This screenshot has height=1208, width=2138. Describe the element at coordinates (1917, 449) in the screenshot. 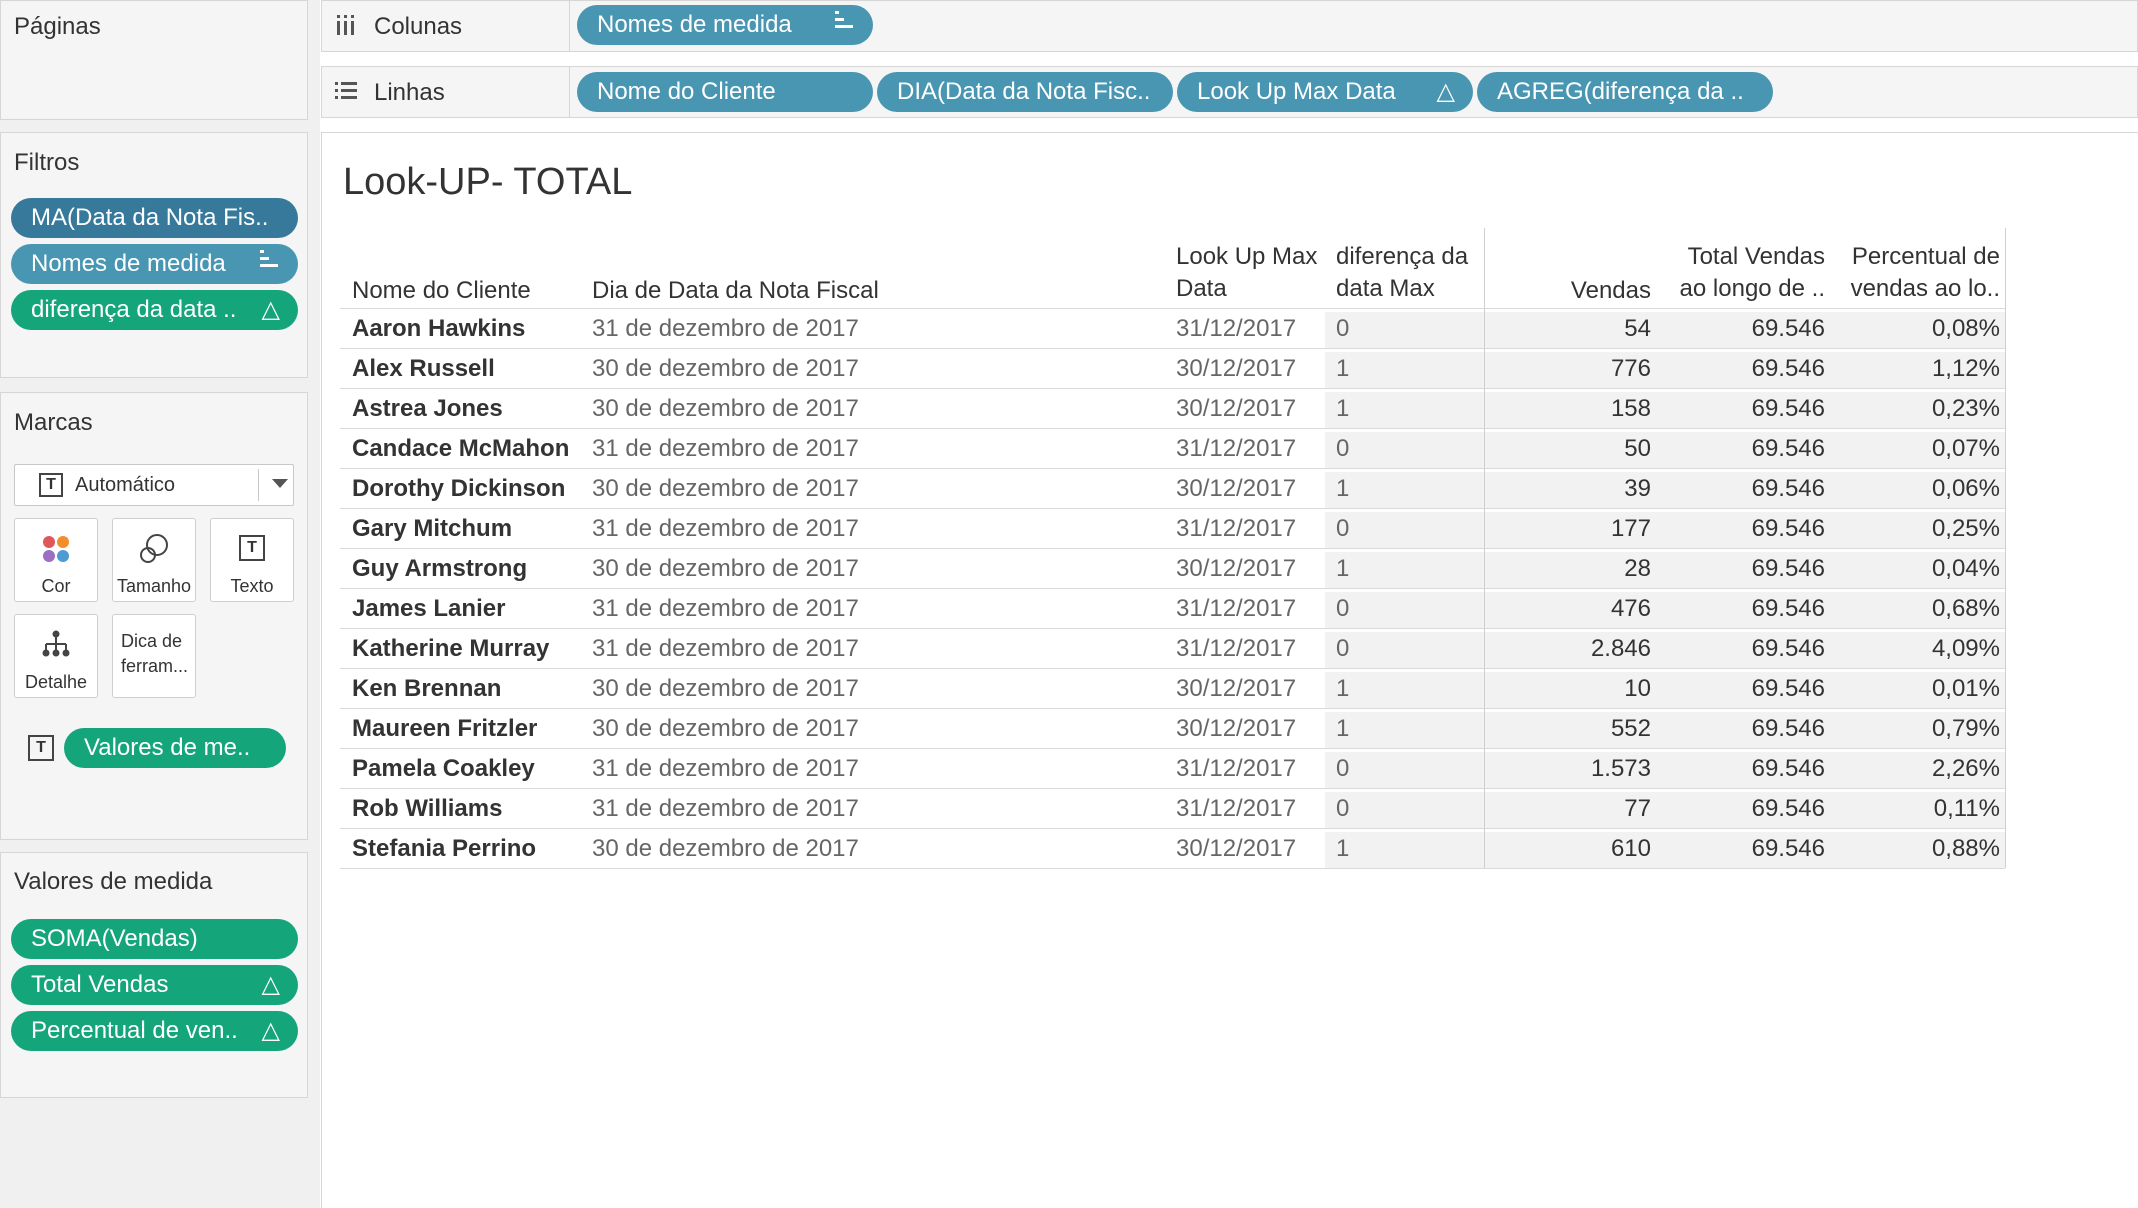

I see `cell-sales-percentage: 0,07%` at that location.